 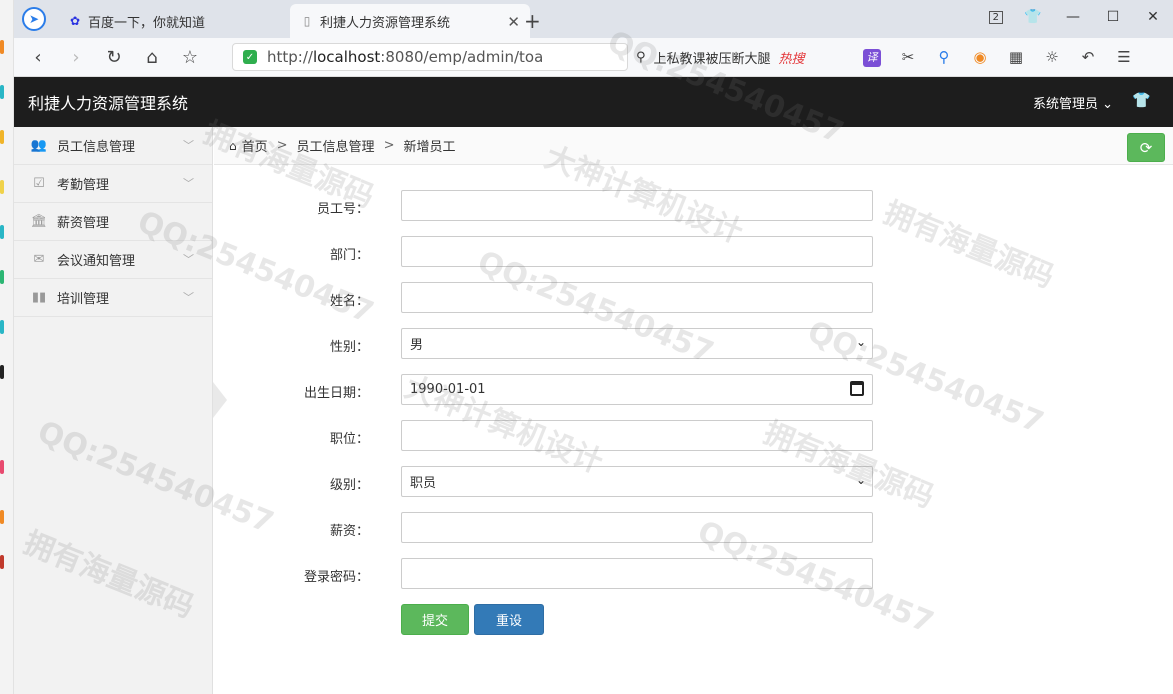 I want to click on breadcrumb-home: 首页, so click(x=255, y=145).